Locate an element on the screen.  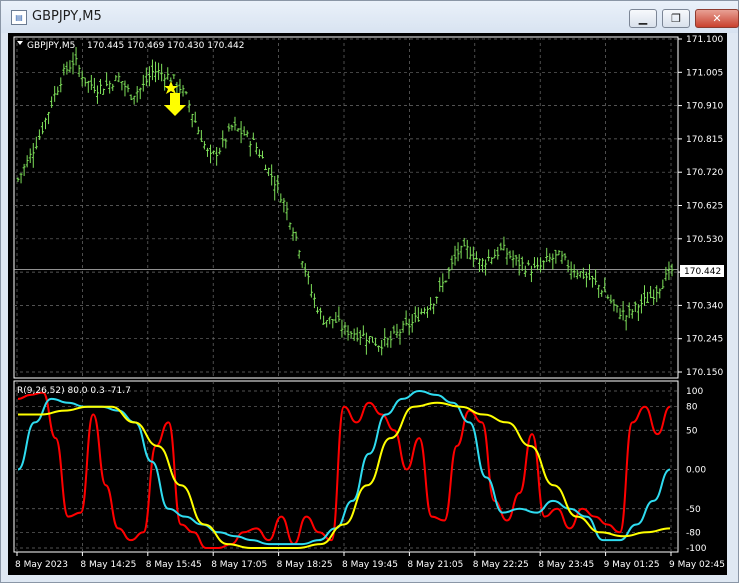
price-tick-label: 170.815 is located at coordinates (704, 140).